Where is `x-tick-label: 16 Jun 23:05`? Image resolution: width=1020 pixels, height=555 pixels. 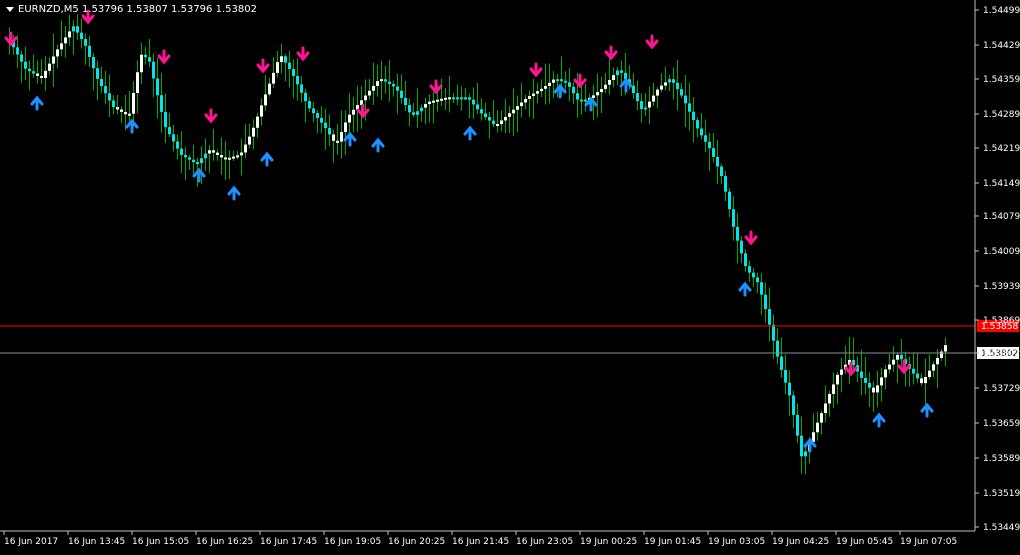
x-tick-label: 16 Jun 23:05 is located at coordinates (544, 542).